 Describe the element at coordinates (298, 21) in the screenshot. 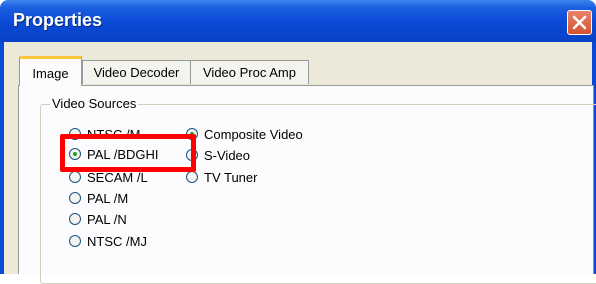

I see `title-bar: Properties` at that location.